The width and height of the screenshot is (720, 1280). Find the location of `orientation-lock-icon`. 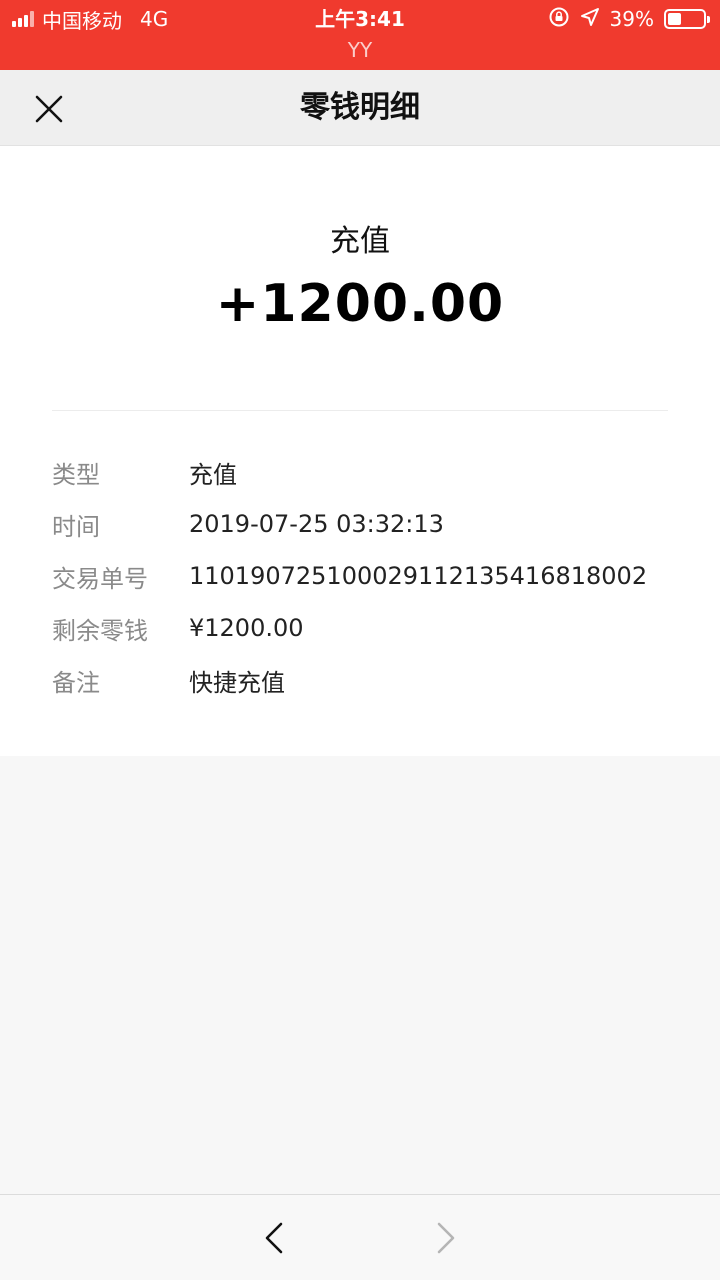

orientation-lock-icon is located at coordinates (559, 19).